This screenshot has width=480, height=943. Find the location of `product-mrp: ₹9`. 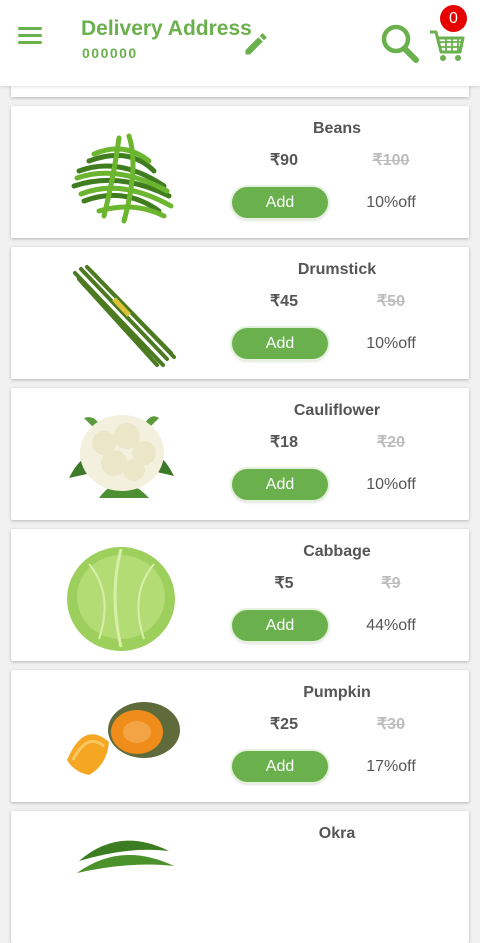

product-mrp: ₹9 is located at coordinates (391, 583).